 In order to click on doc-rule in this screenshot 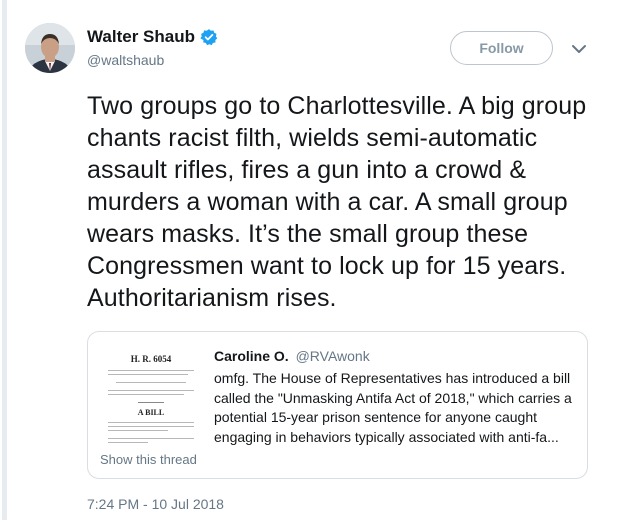, I will do `click(151, 402)`.